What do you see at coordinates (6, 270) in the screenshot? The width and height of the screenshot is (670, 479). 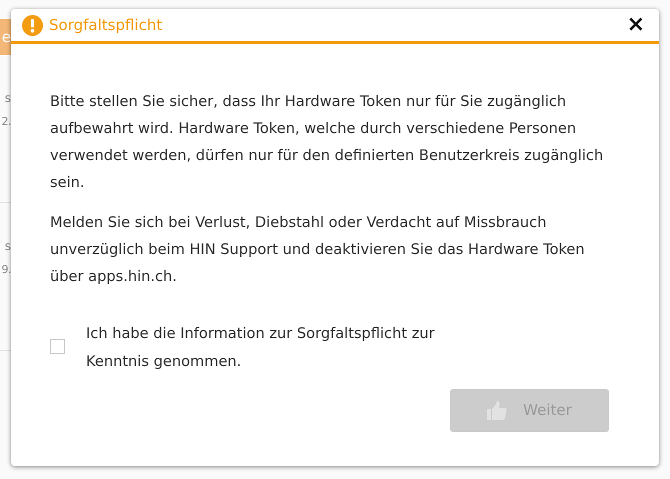 I see `background-value: 9.` at bounding box center [6, 270].